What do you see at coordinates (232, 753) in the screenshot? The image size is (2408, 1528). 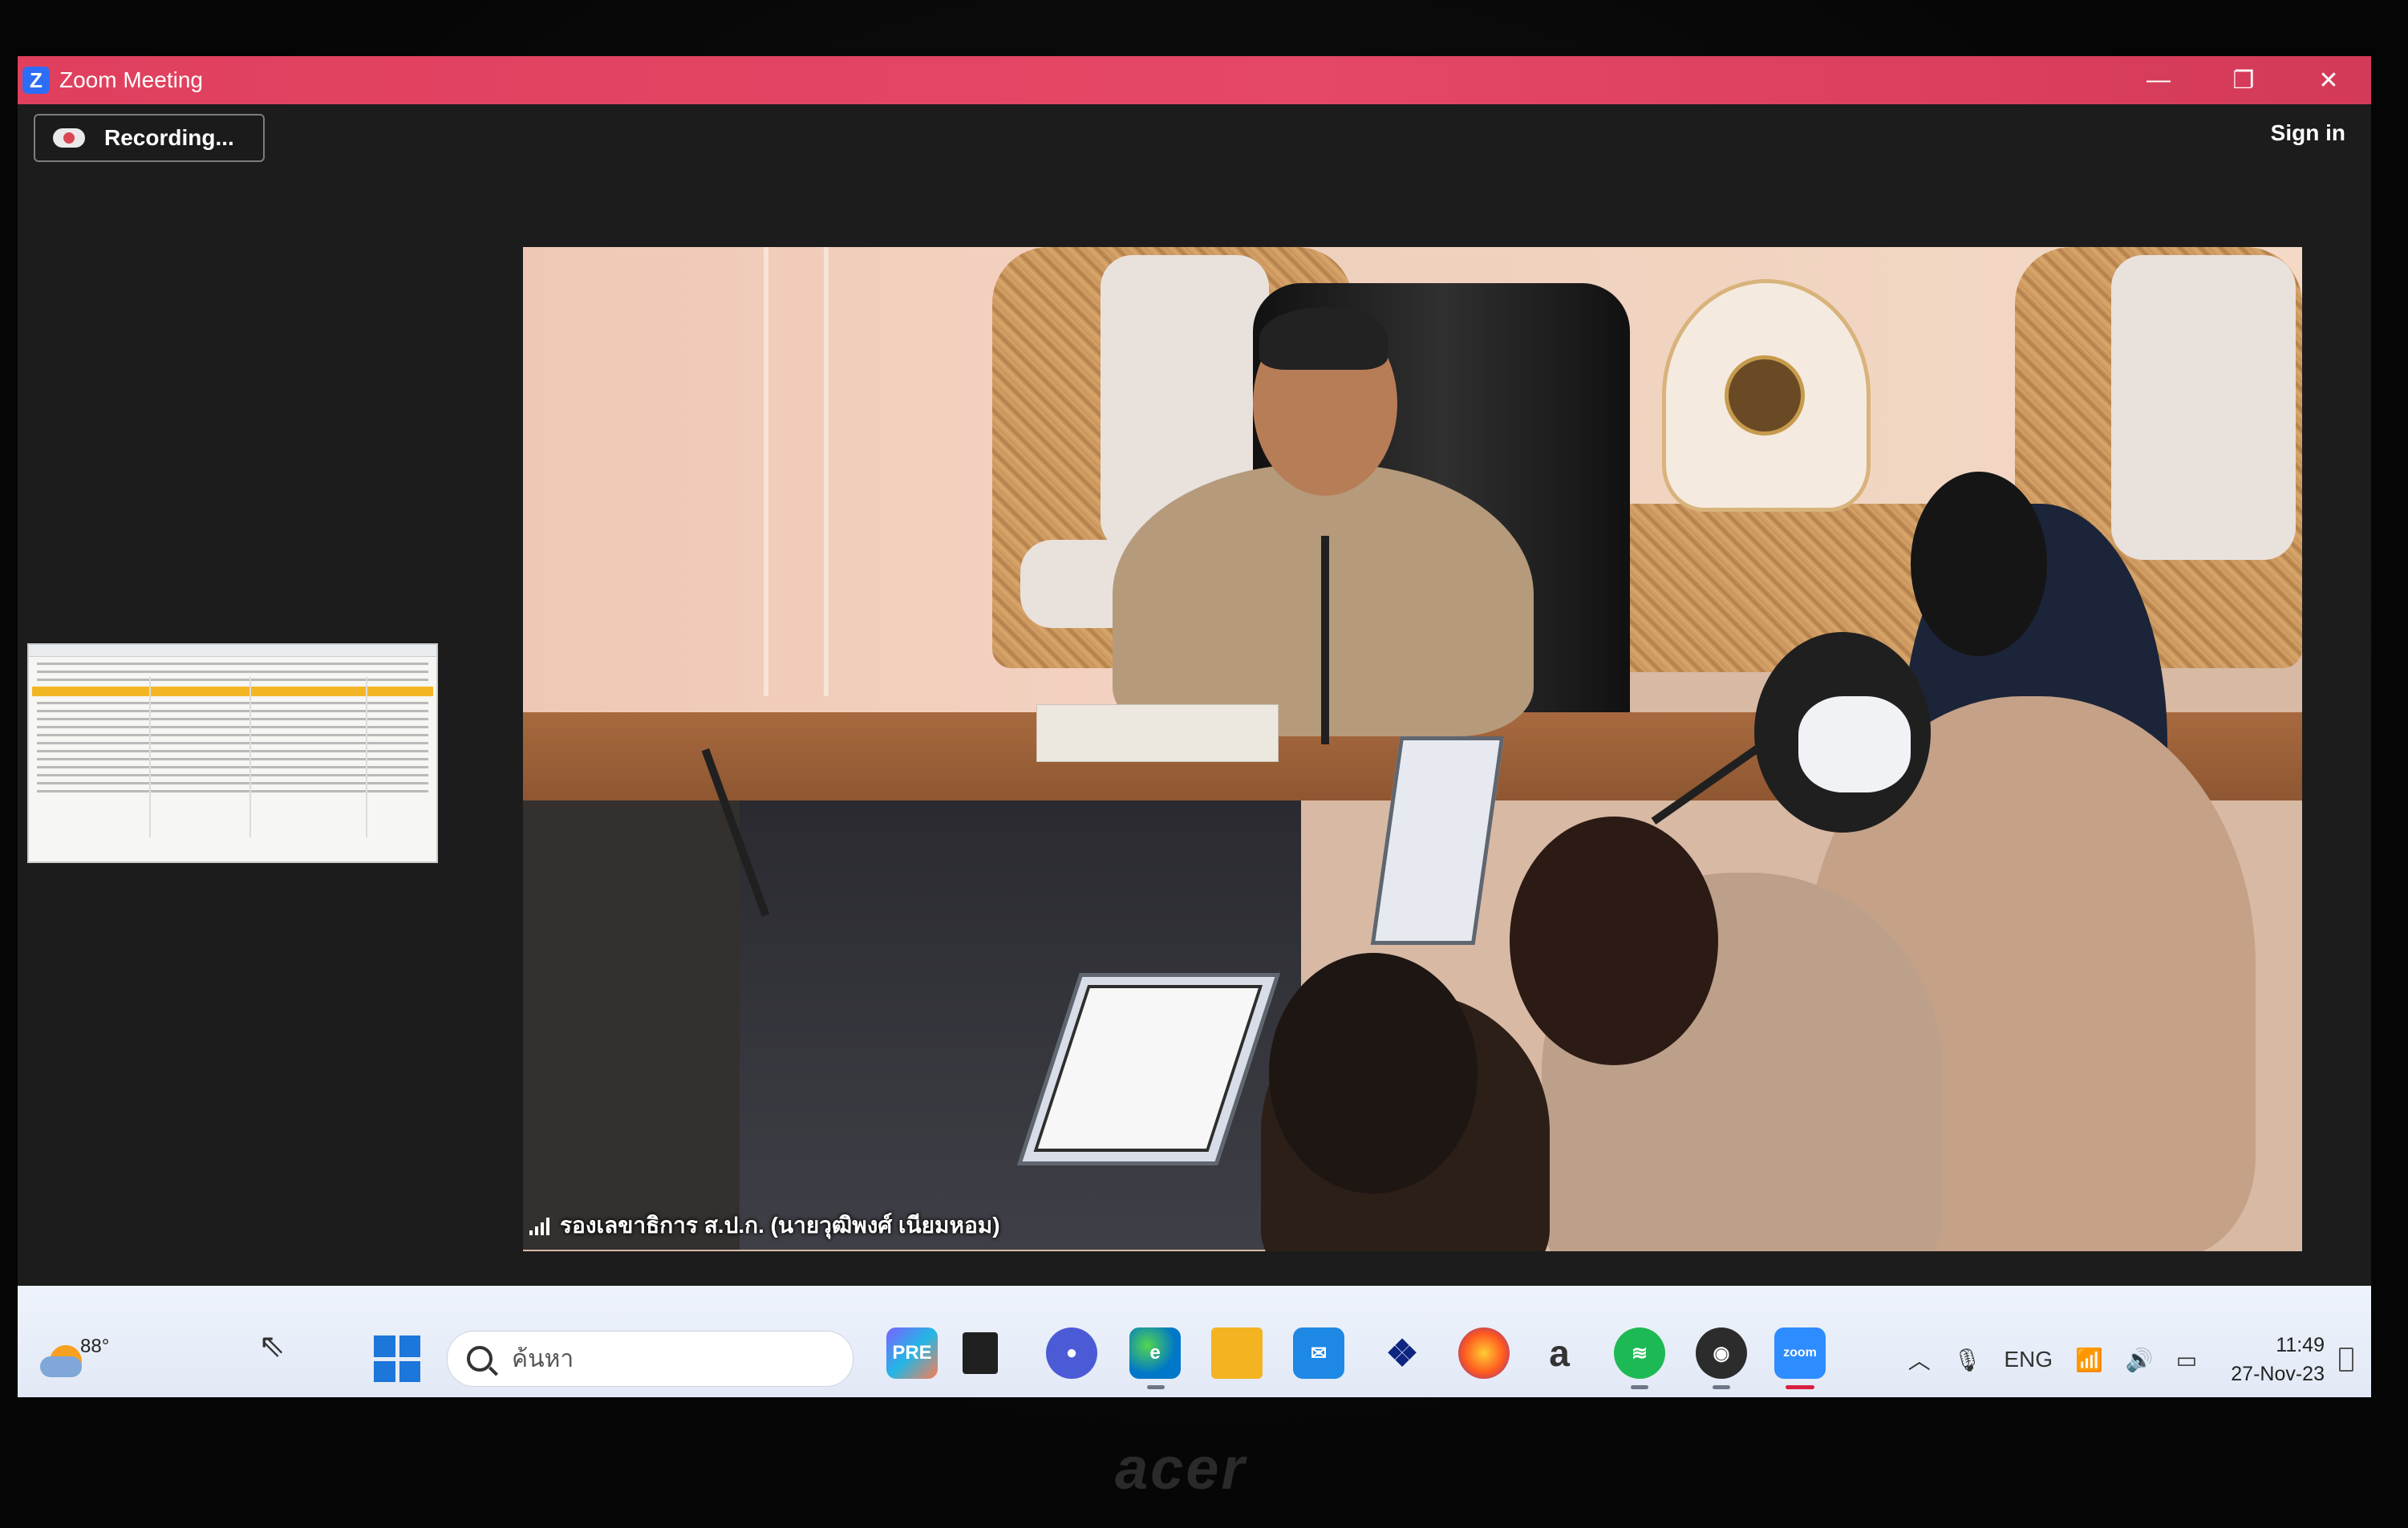 I see `shared-screen-thumbnail` at bounding box center [232, 753].